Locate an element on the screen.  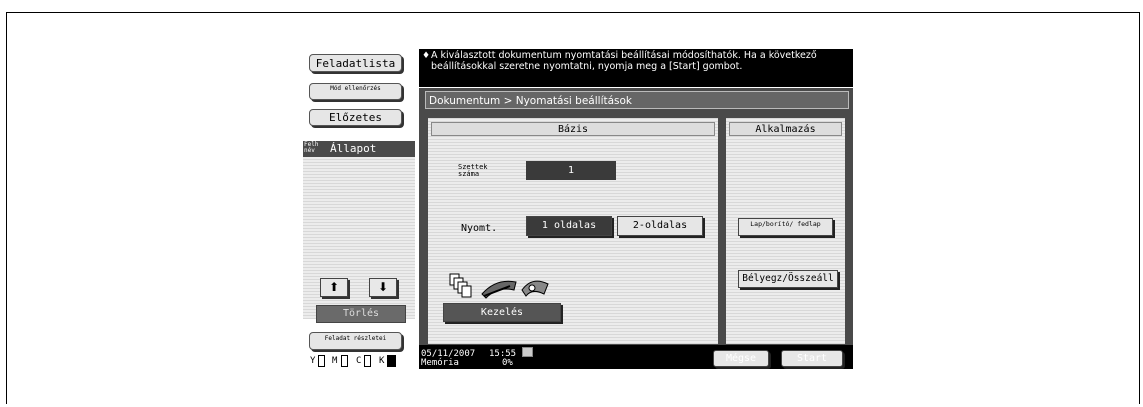
cancel-button: Mégse is located at coordinates (741, 358).